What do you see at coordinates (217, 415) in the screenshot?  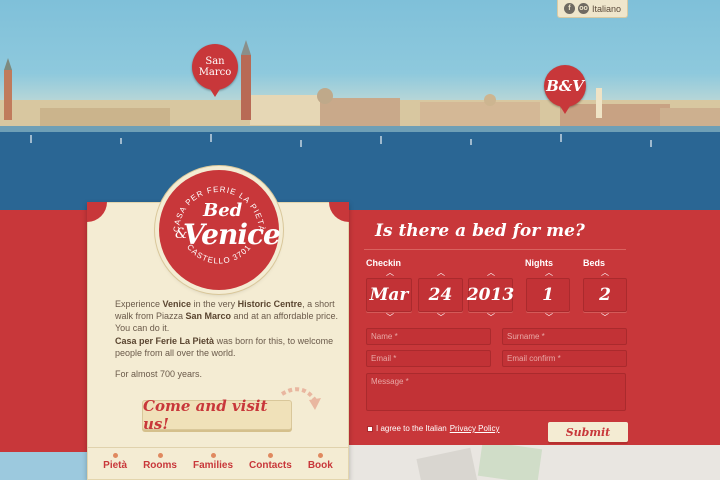 I see `come-visit-button: Come and visit us!` at bounding box center [217, 415].